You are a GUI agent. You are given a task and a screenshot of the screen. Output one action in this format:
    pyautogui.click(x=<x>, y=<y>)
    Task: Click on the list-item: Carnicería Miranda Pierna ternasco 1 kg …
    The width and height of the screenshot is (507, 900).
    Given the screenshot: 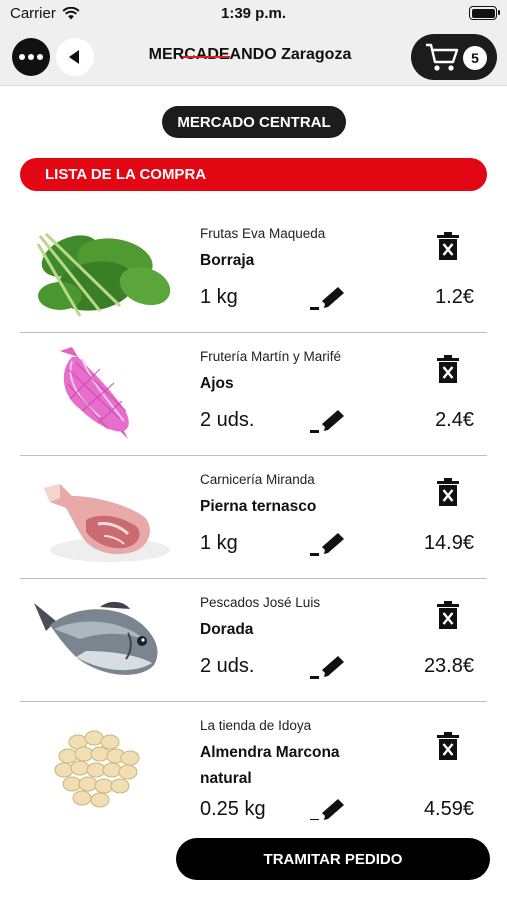 What is the action you would take?
    pyautogui.click(x=253, y=517)
    